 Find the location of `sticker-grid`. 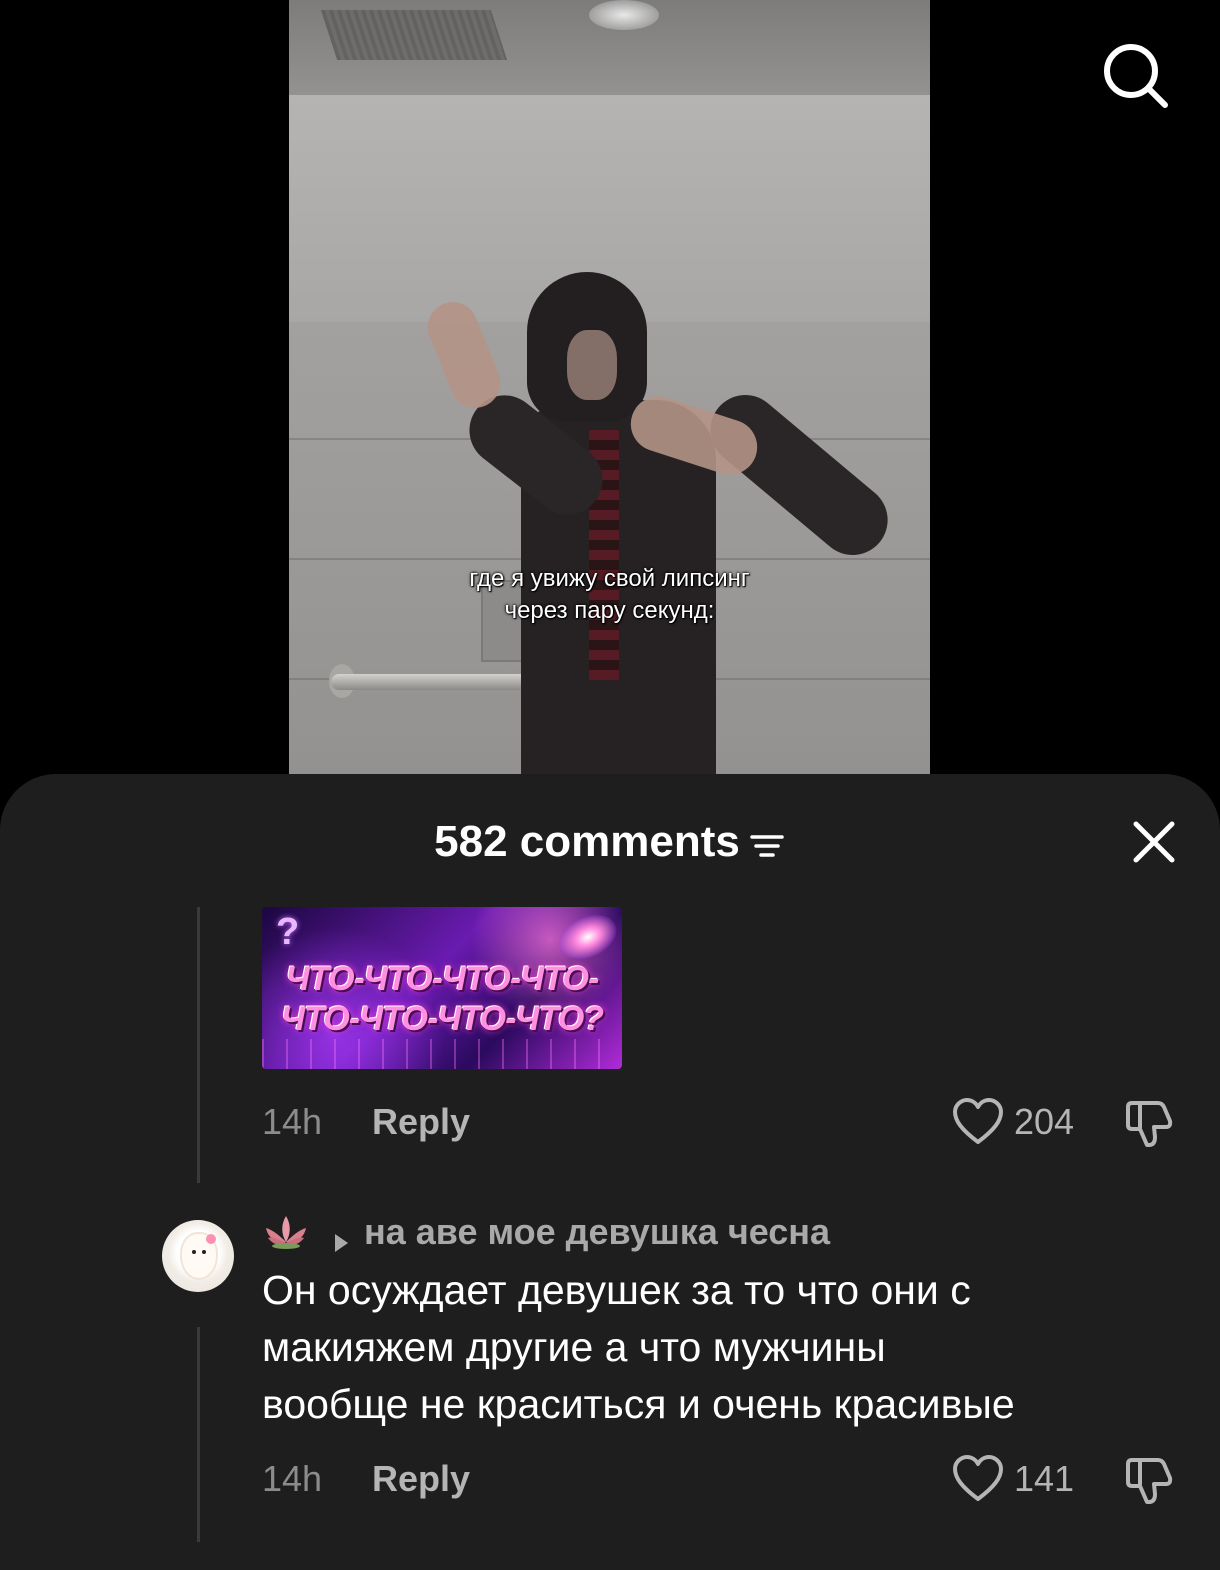

sticker-grid is located at coordinates (442, 1054).